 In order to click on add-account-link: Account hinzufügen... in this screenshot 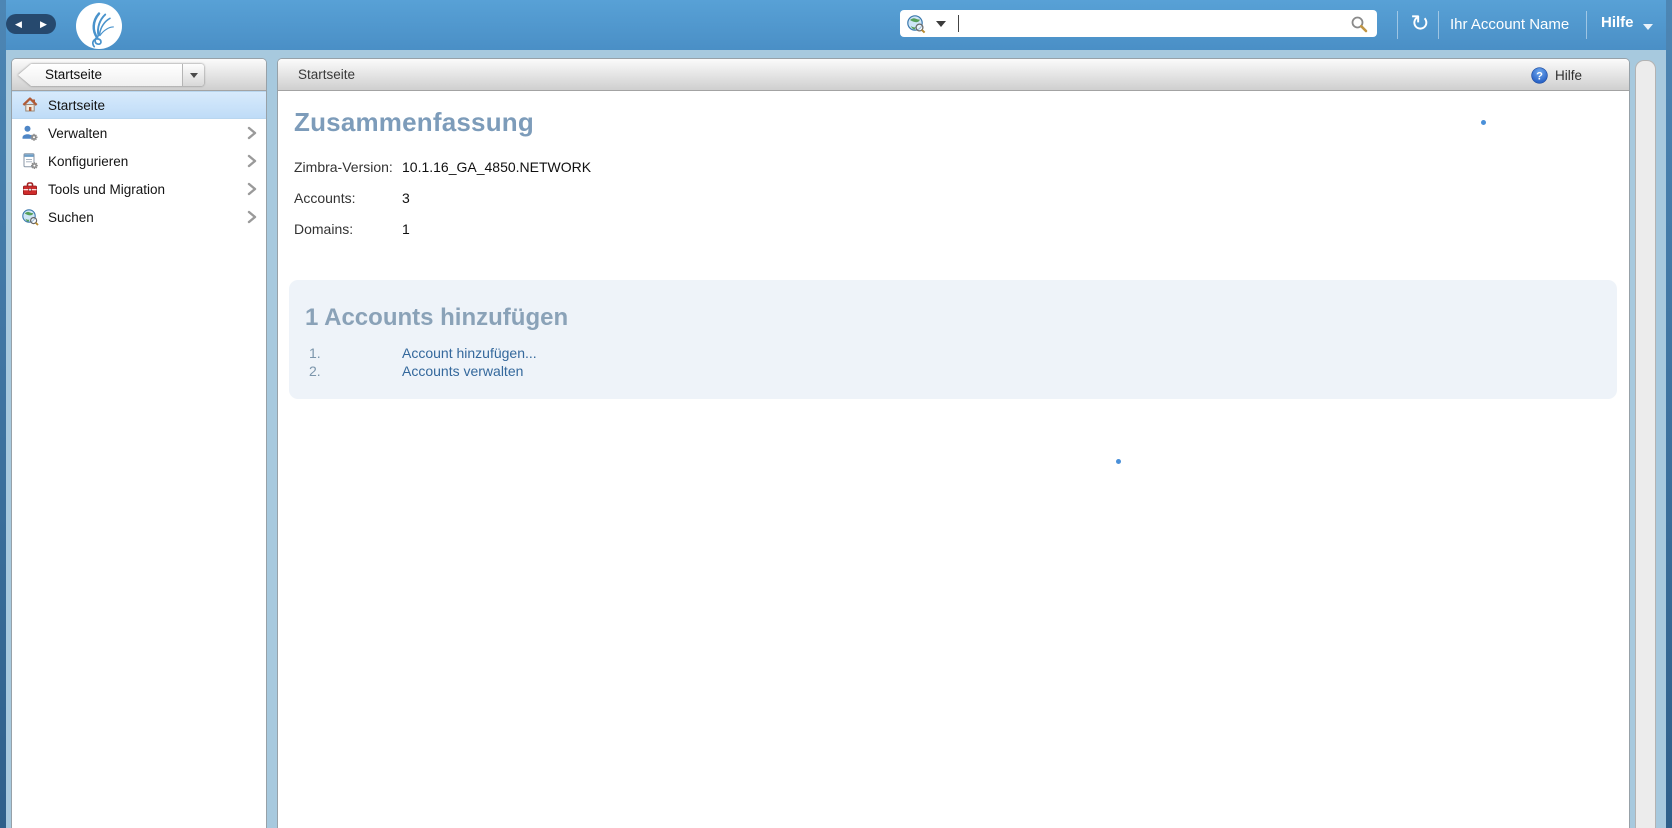, I will do `click(469, 353)`.